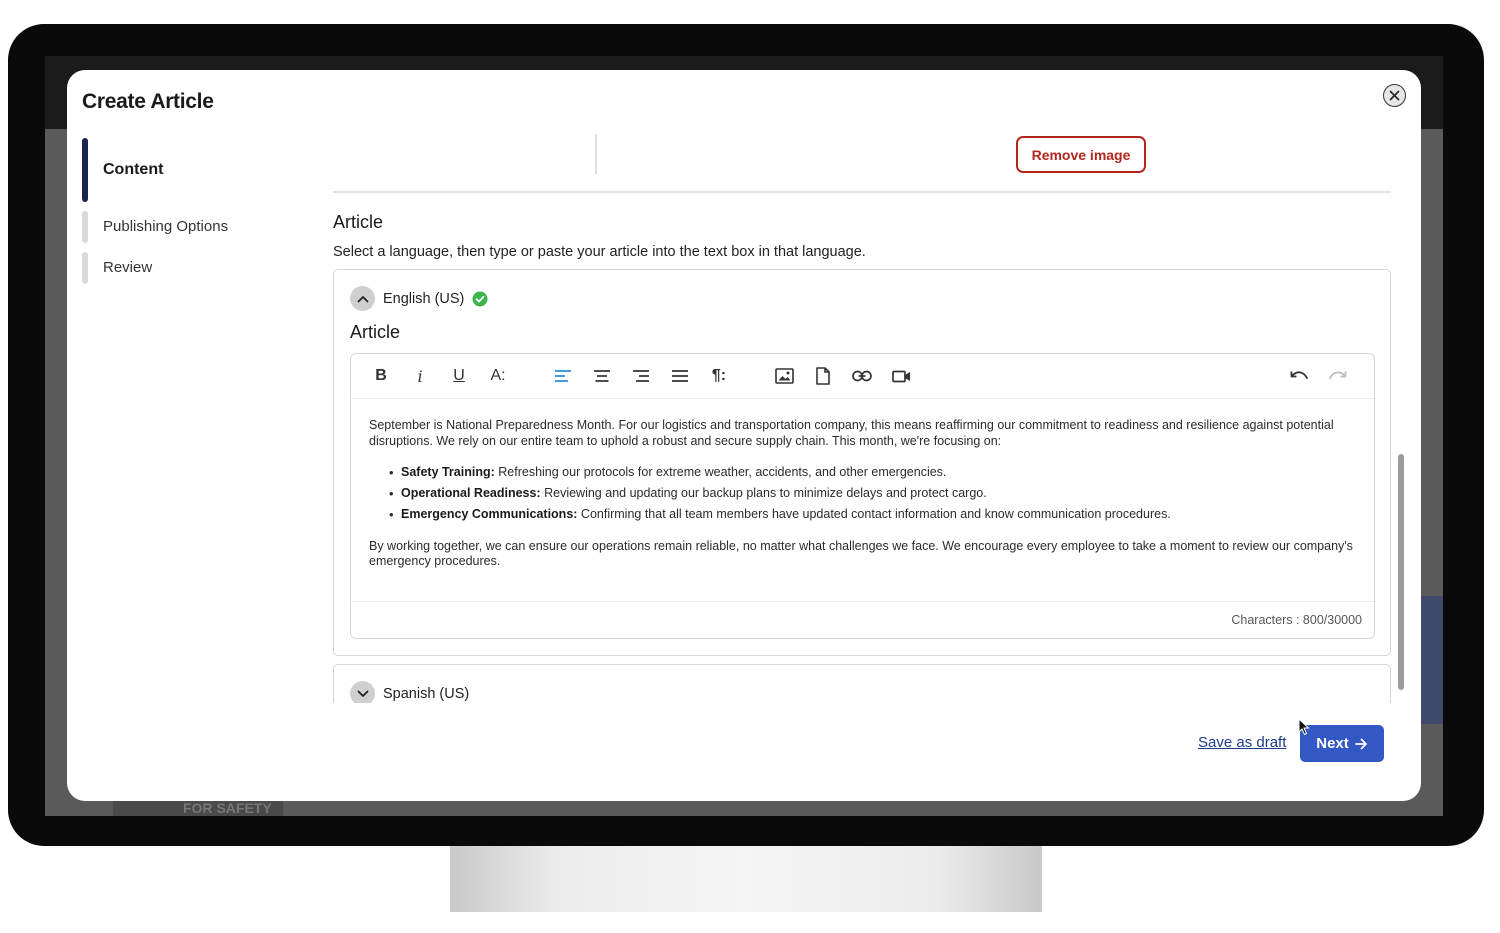 The height and width of the screenshot is (933, 1500). I want to click on insert-file-button, so click(823, 376).